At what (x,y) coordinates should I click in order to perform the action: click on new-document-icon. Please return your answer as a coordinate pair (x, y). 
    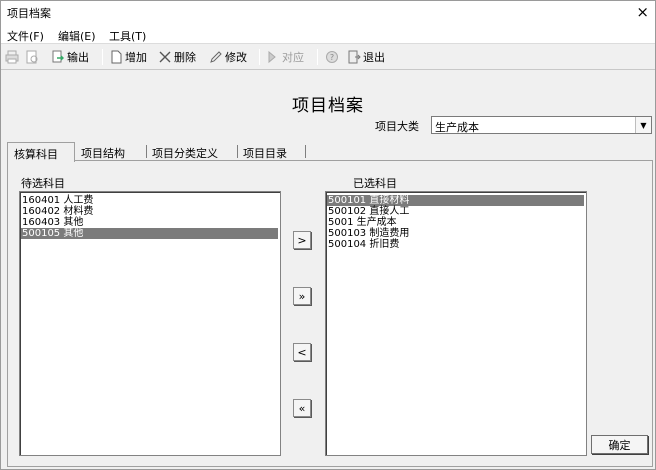
    Looking at the image, I should click on (116, 57).